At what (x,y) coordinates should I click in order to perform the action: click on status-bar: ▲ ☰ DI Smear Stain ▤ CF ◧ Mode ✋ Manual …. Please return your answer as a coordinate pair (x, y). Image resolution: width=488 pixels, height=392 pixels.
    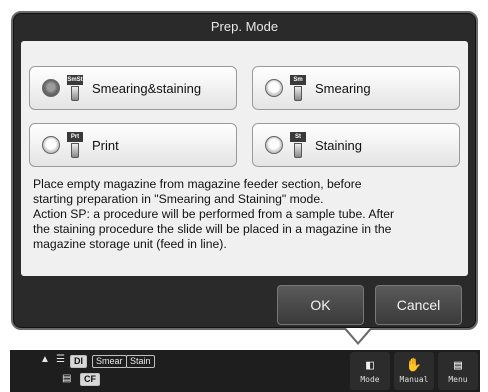
    Looking at the image, I should click on (245, 371).